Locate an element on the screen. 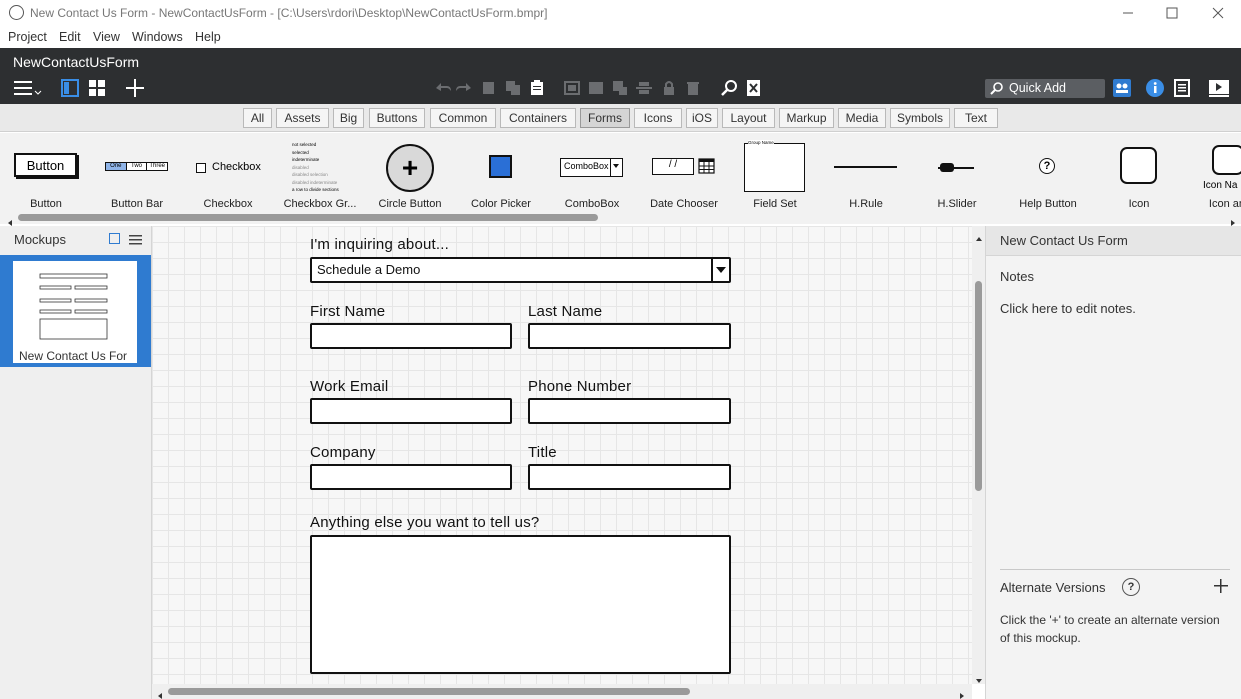 This screenshot has height=699, width=1241. scroll-right-arrow-icon is located at coordinates (962, 693).